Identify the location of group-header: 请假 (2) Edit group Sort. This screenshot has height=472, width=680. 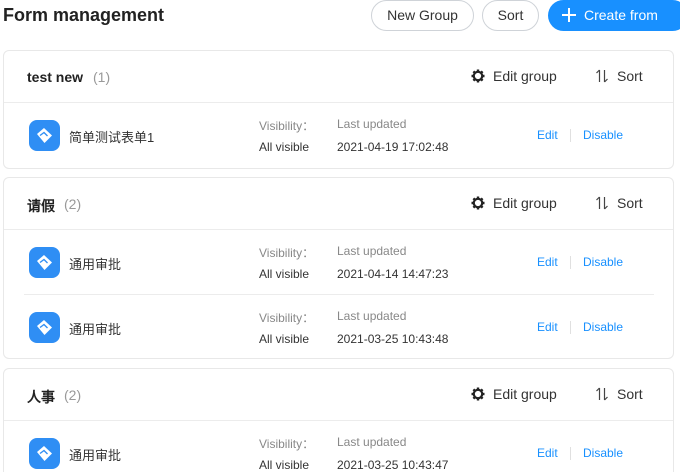
(338, 204).